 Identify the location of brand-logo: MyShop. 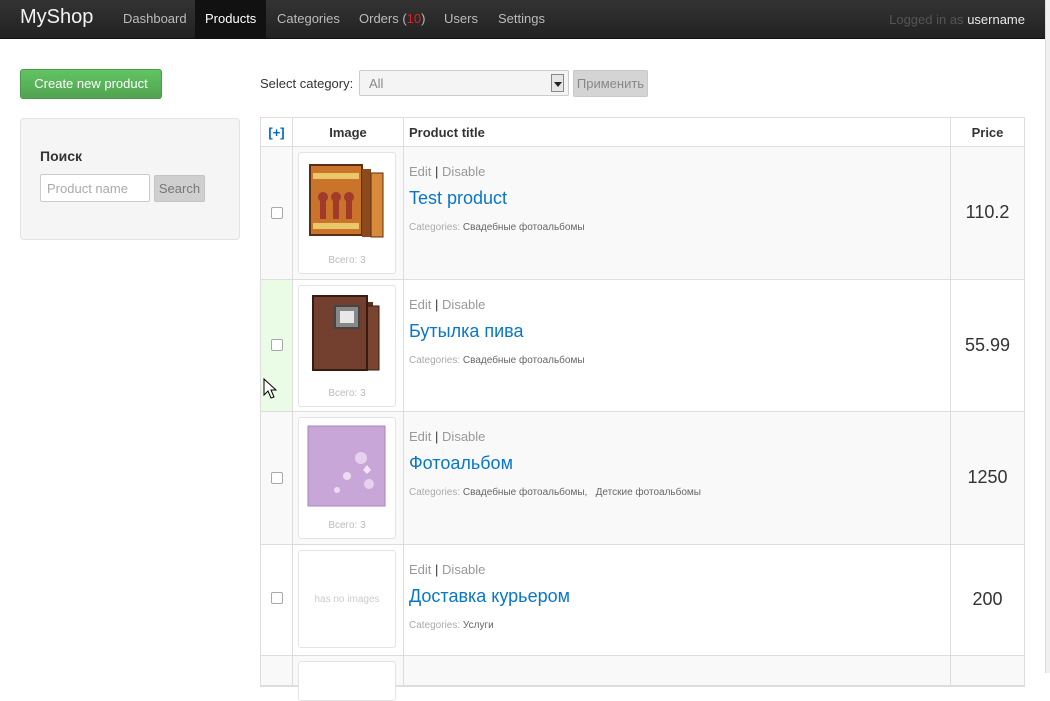
(56, 17).